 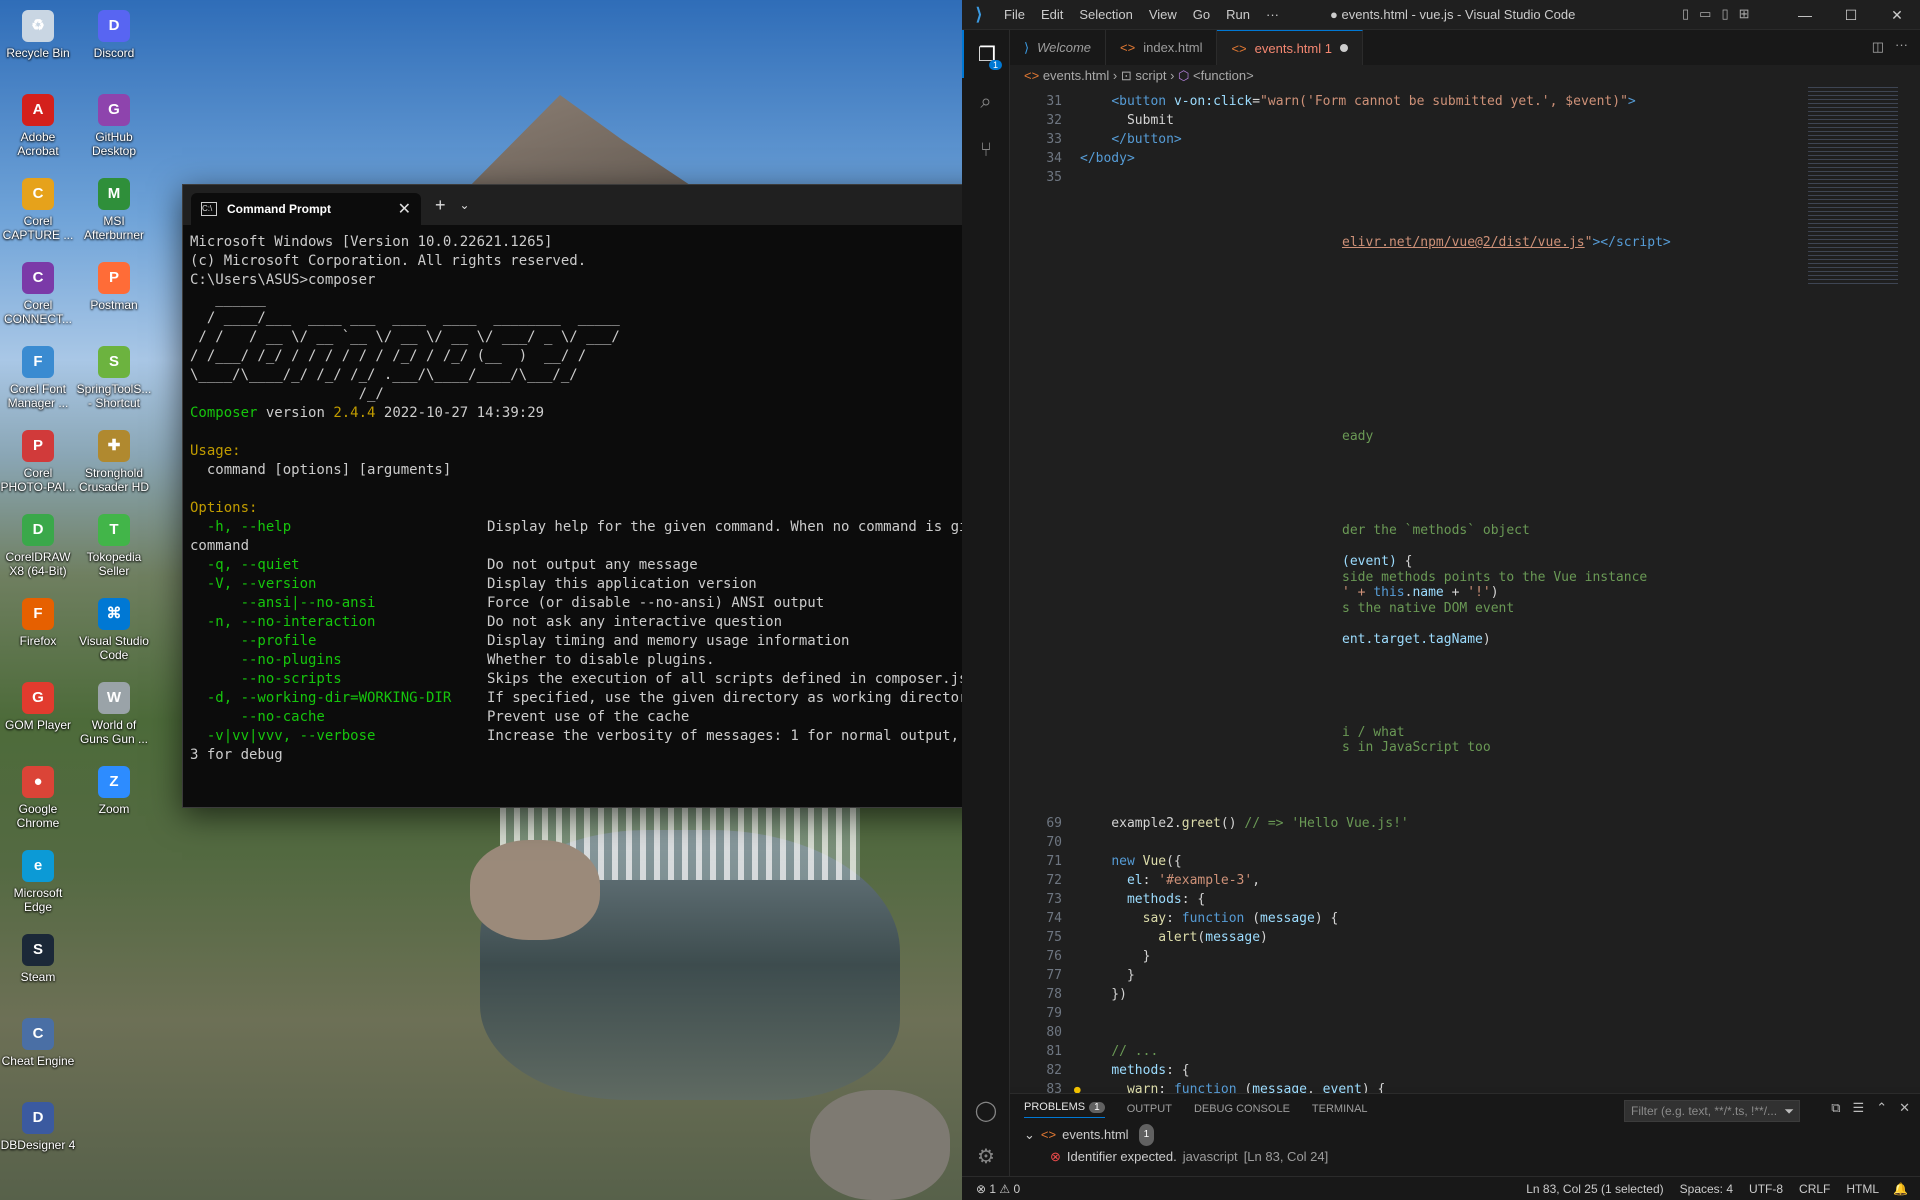 What do you see at coordinates (1130, 861) in the screenshot?
I see `code-line: new Vue({` at bounding box center [1130, 861].